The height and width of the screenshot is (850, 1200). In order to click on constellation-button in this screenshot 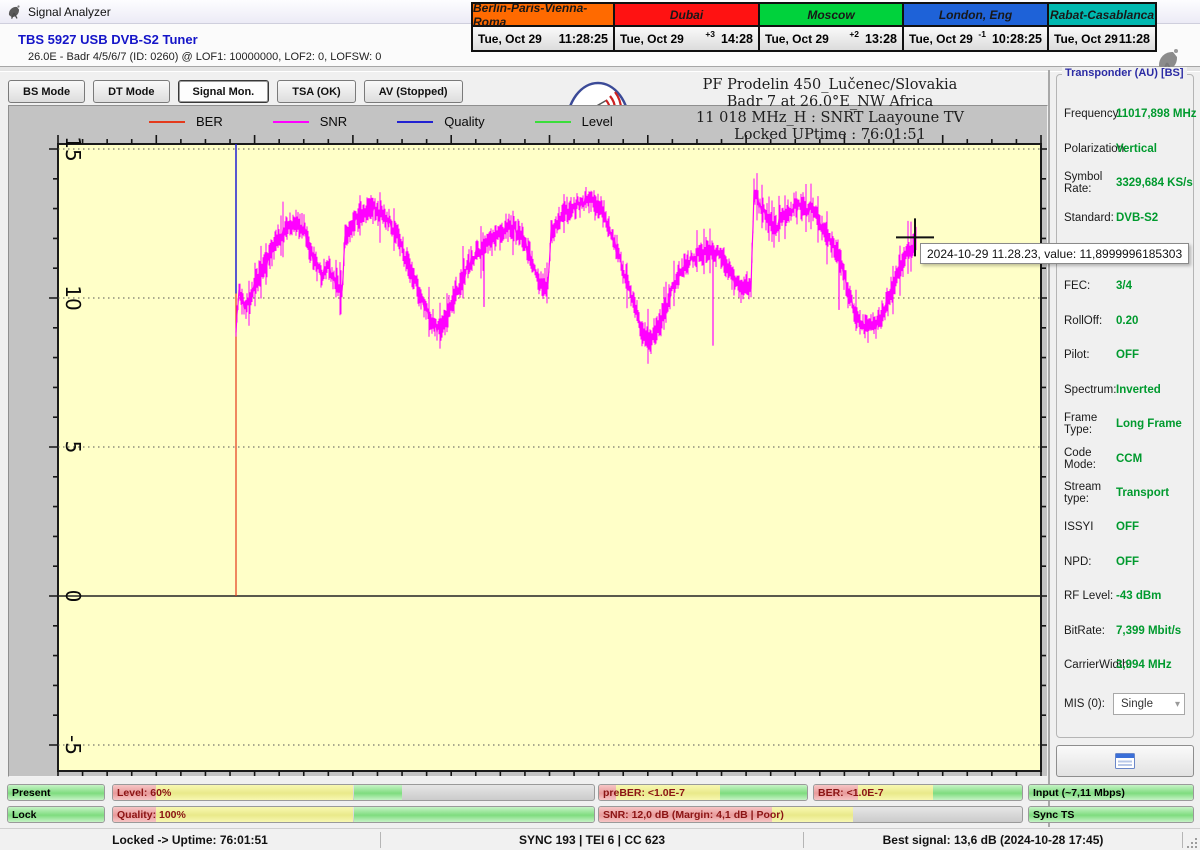, I will do `click(1125, 761)`.